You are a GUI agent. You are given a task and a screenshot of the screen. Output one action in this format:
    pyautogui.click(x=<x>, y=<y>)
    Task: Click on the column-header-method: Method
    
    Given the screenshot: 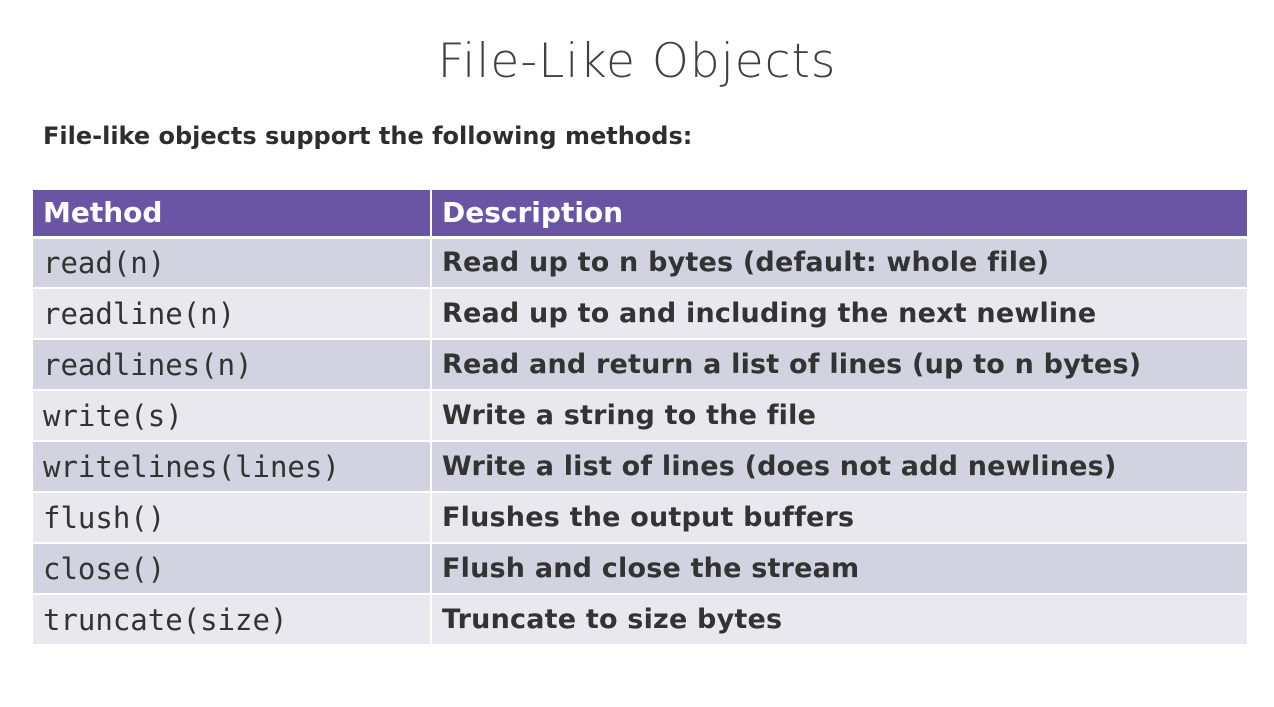 What is the action you would take?
    pyautogui.click(x=232, y=214)
    